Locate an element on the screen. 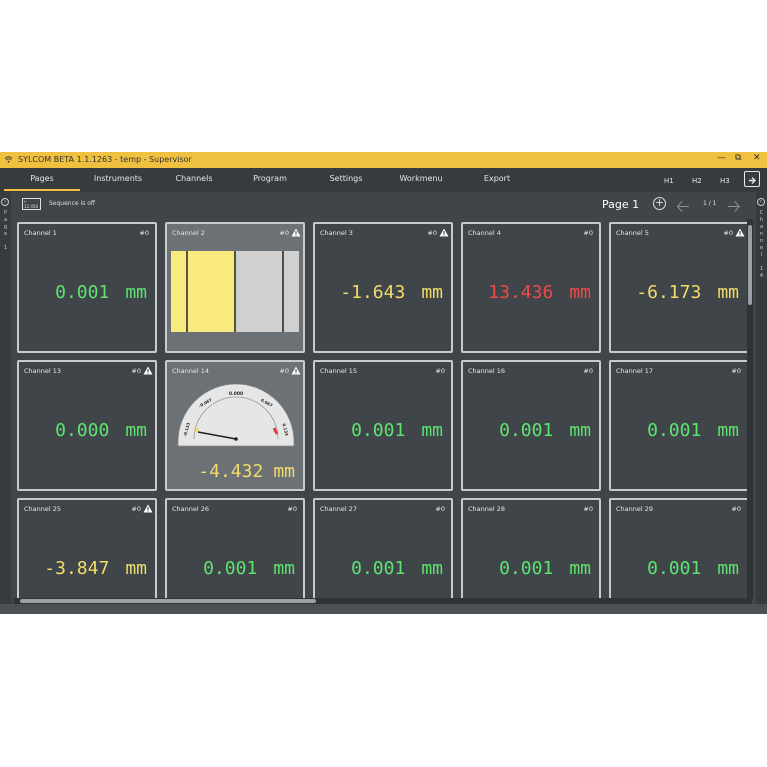 This screenshot has height=767, width=767. sequence-icon: ← 12.456 is located at coordinates (31, 204).